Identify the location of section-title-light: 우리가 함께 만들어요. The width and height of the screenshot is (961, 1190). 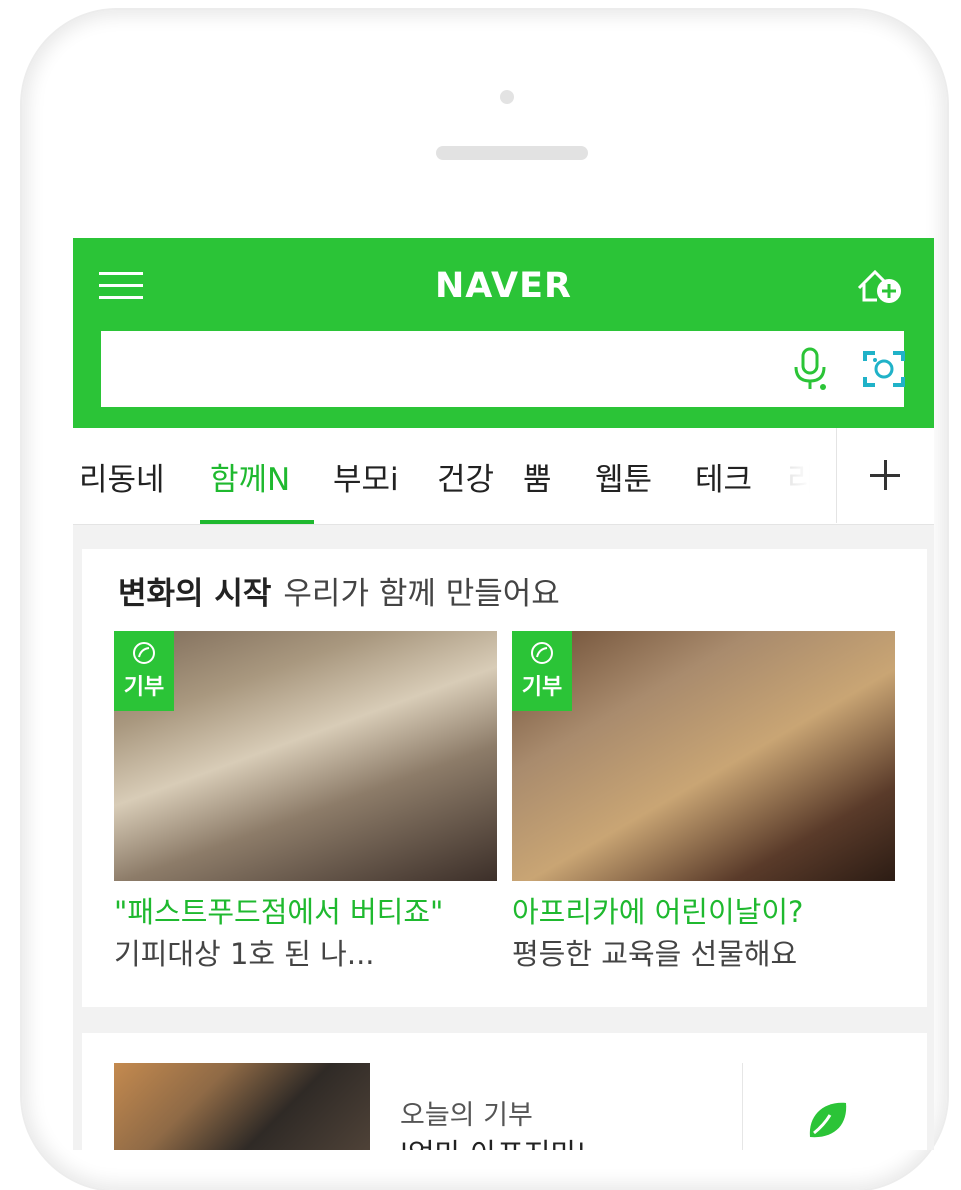
(421, 594).